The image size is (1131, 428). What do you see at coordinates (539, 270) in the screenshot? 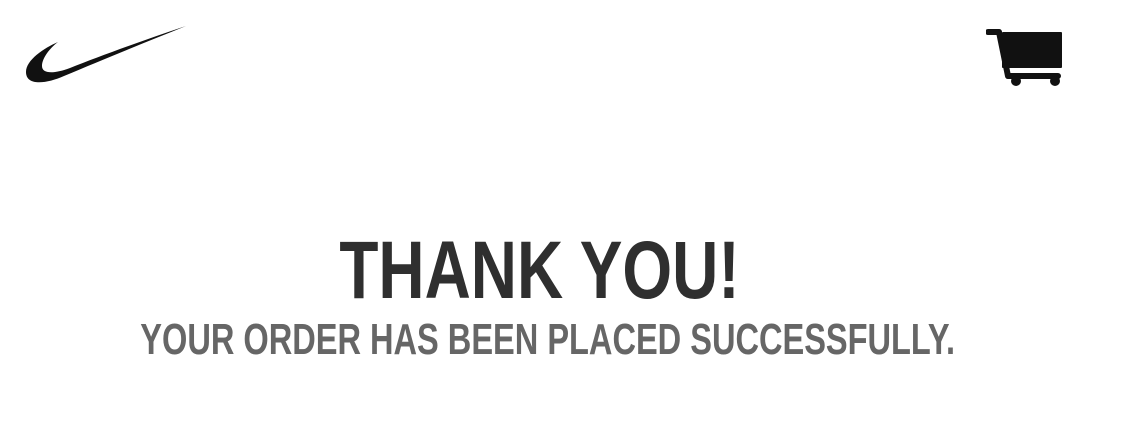
I see `thank-you-heading: THANK YOU!` at bounding box center [539, 270].